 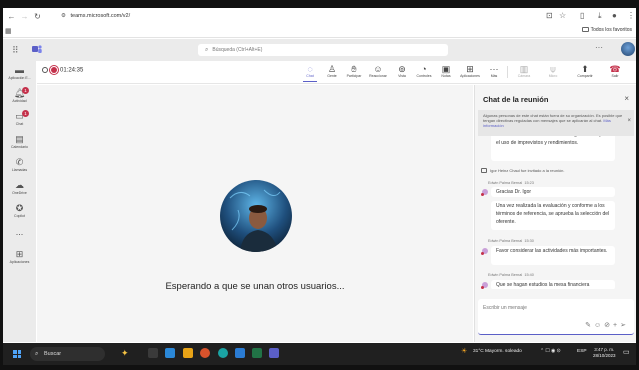 What do you see at coordinates (424, 71) in the screenshot?
I see `toolbar-controls-button: ◔ Controles` at bounding box center [424, 71].